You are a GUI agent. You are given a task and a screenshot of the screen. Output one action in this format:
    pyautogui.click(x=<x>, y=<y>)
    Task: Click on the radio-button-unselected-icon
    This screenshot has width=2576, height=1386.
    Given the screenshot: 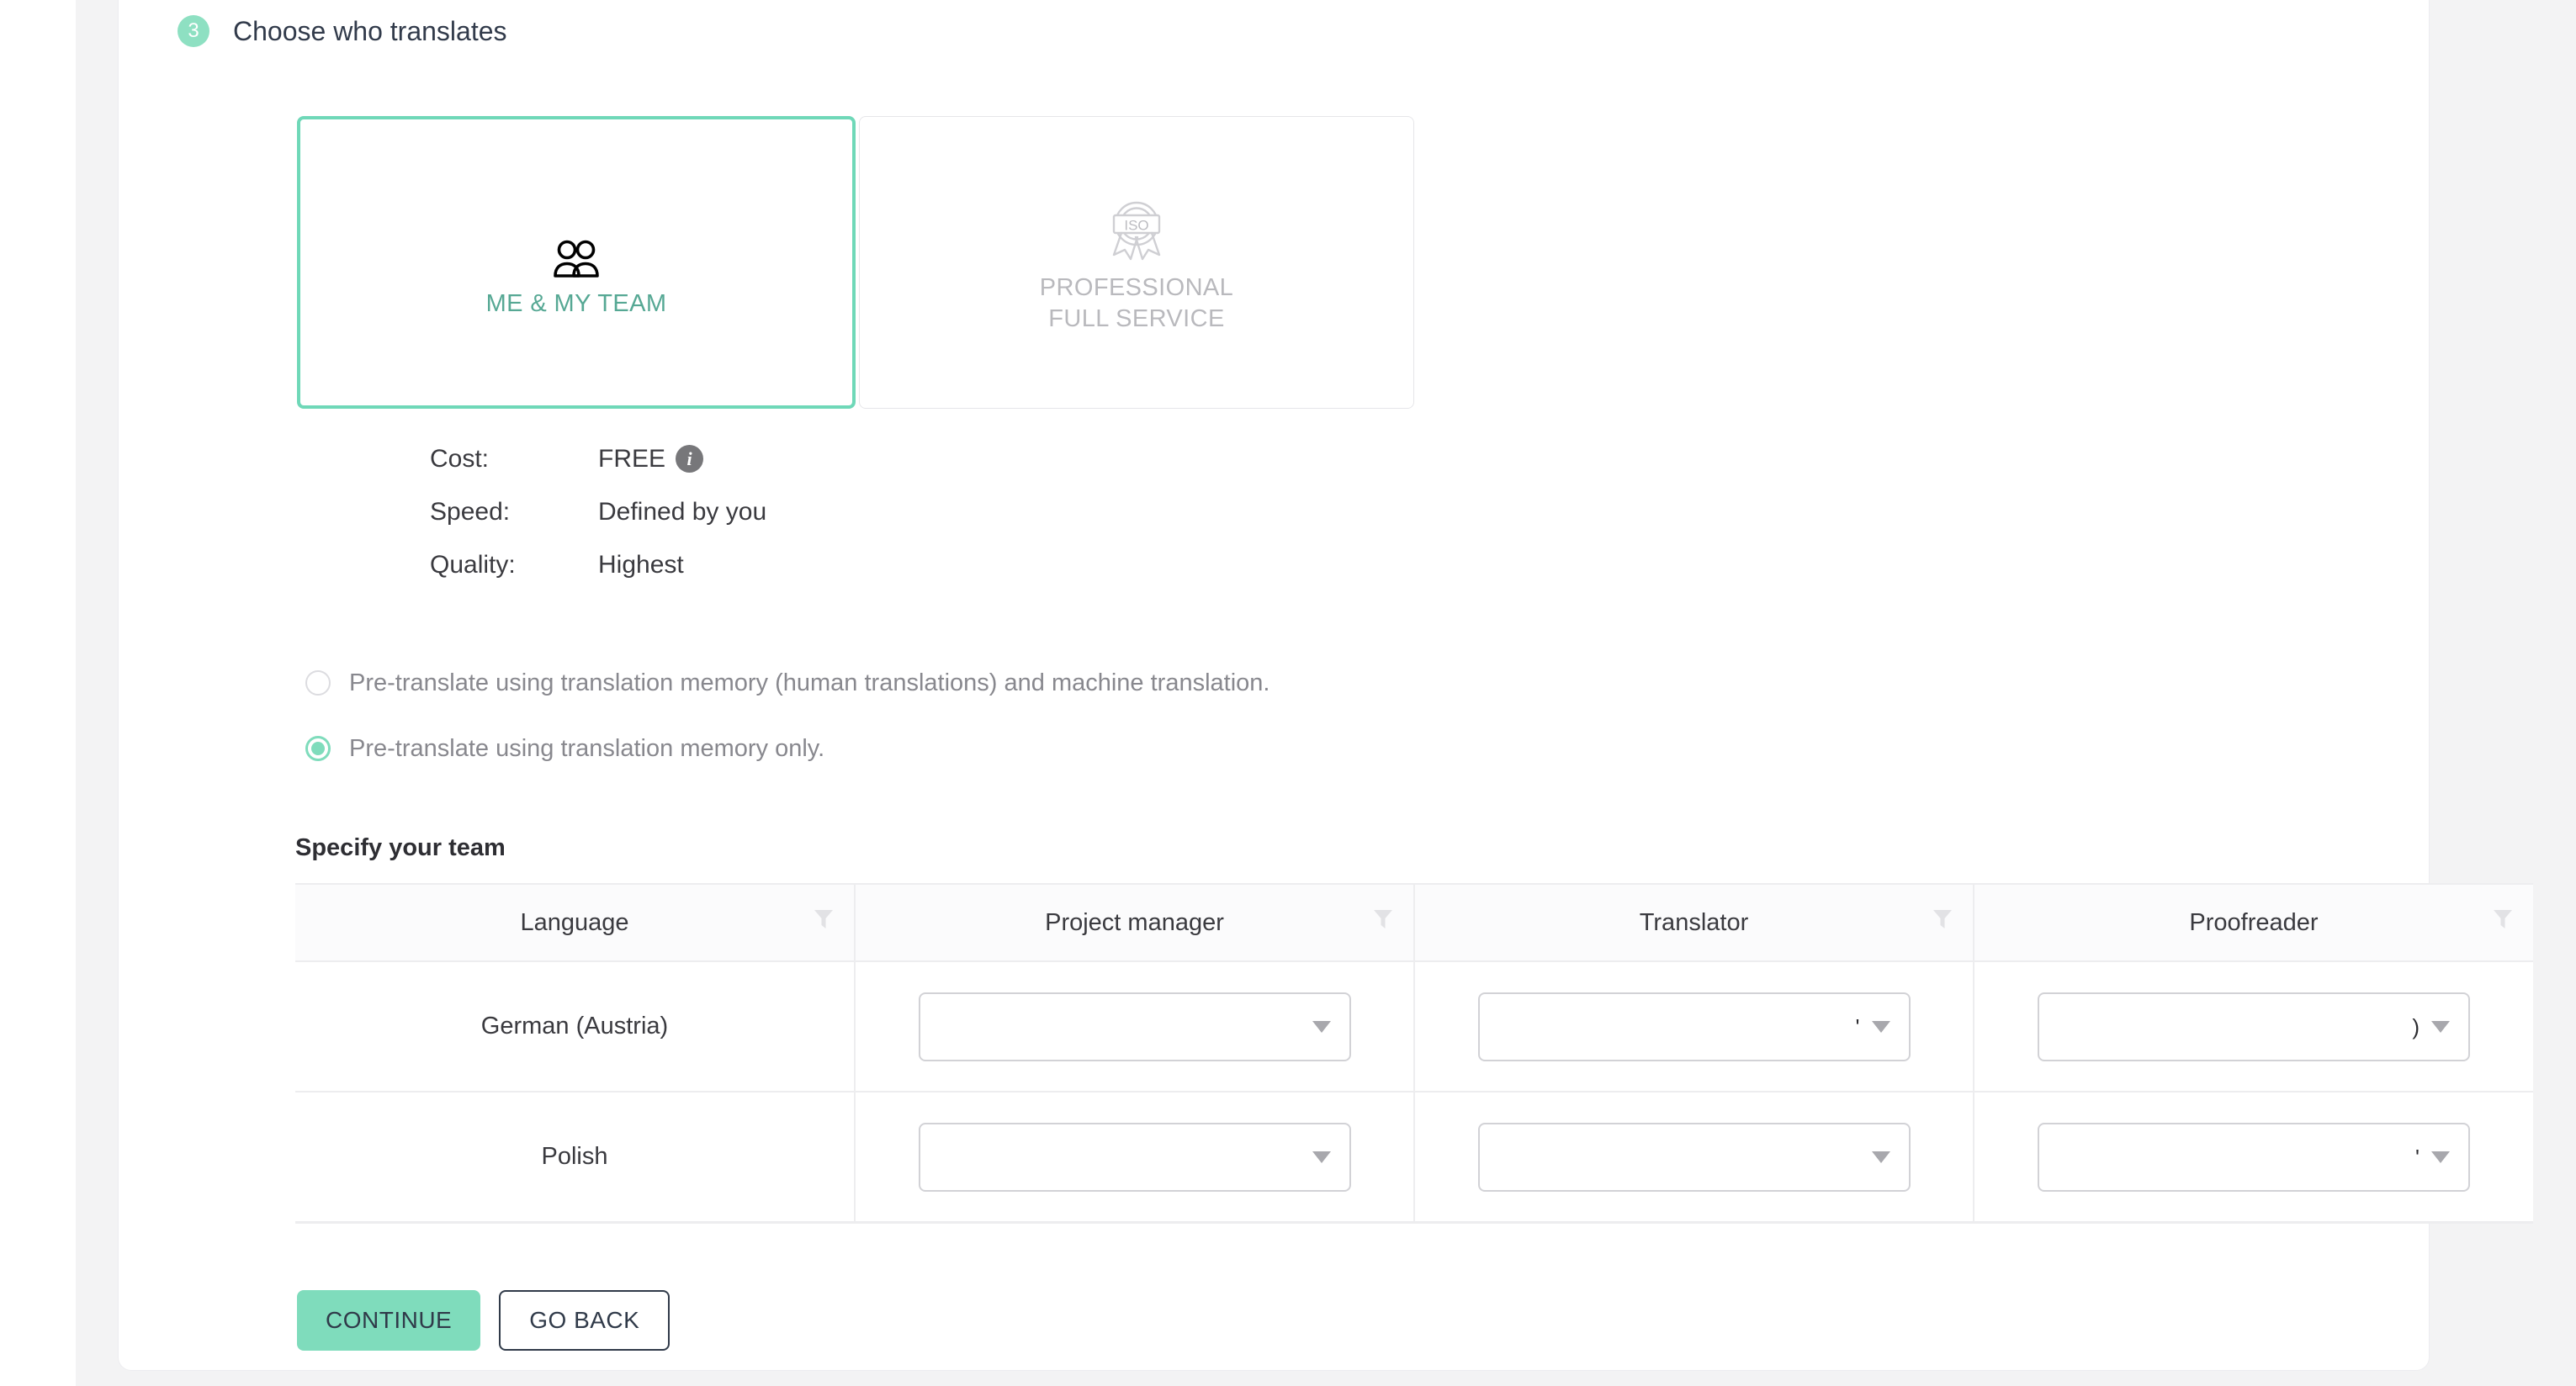 What is the action you would take?
    pyautogui.click(x=318, y=683)
    